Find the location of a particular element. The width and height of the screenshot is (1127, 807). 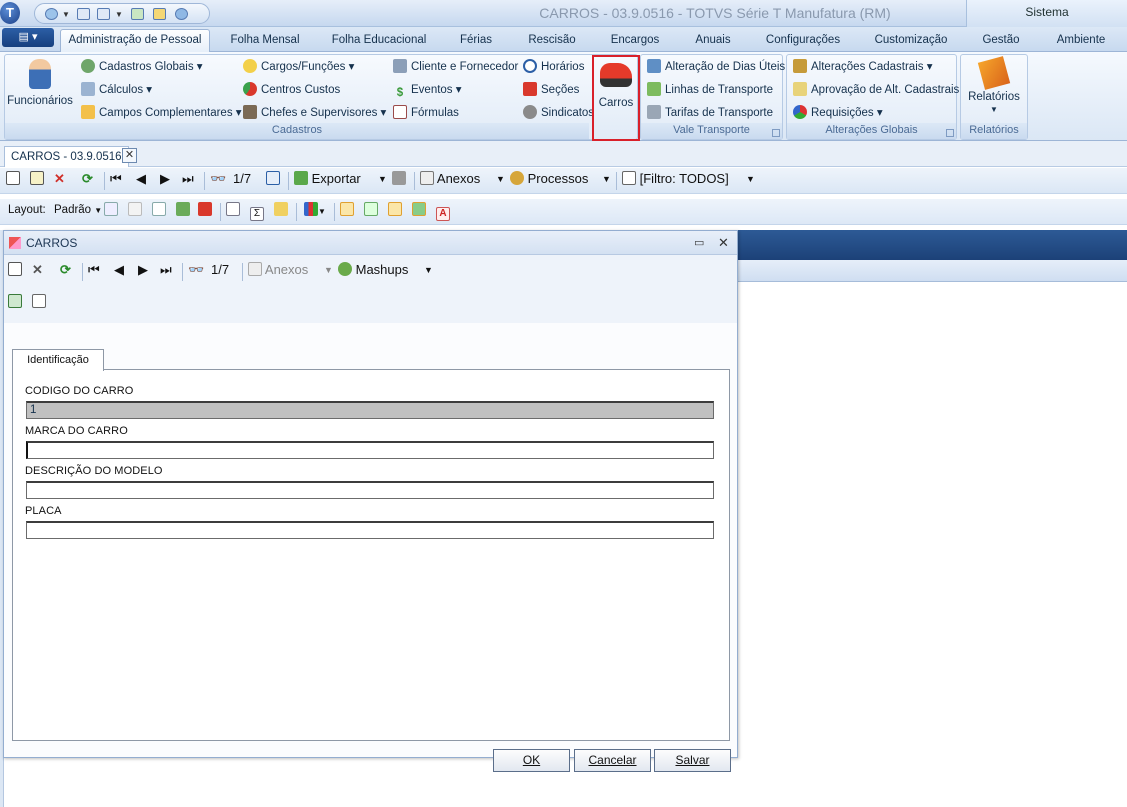

tab-ambiente: Ambiente is located at coordinates (1081, 41).